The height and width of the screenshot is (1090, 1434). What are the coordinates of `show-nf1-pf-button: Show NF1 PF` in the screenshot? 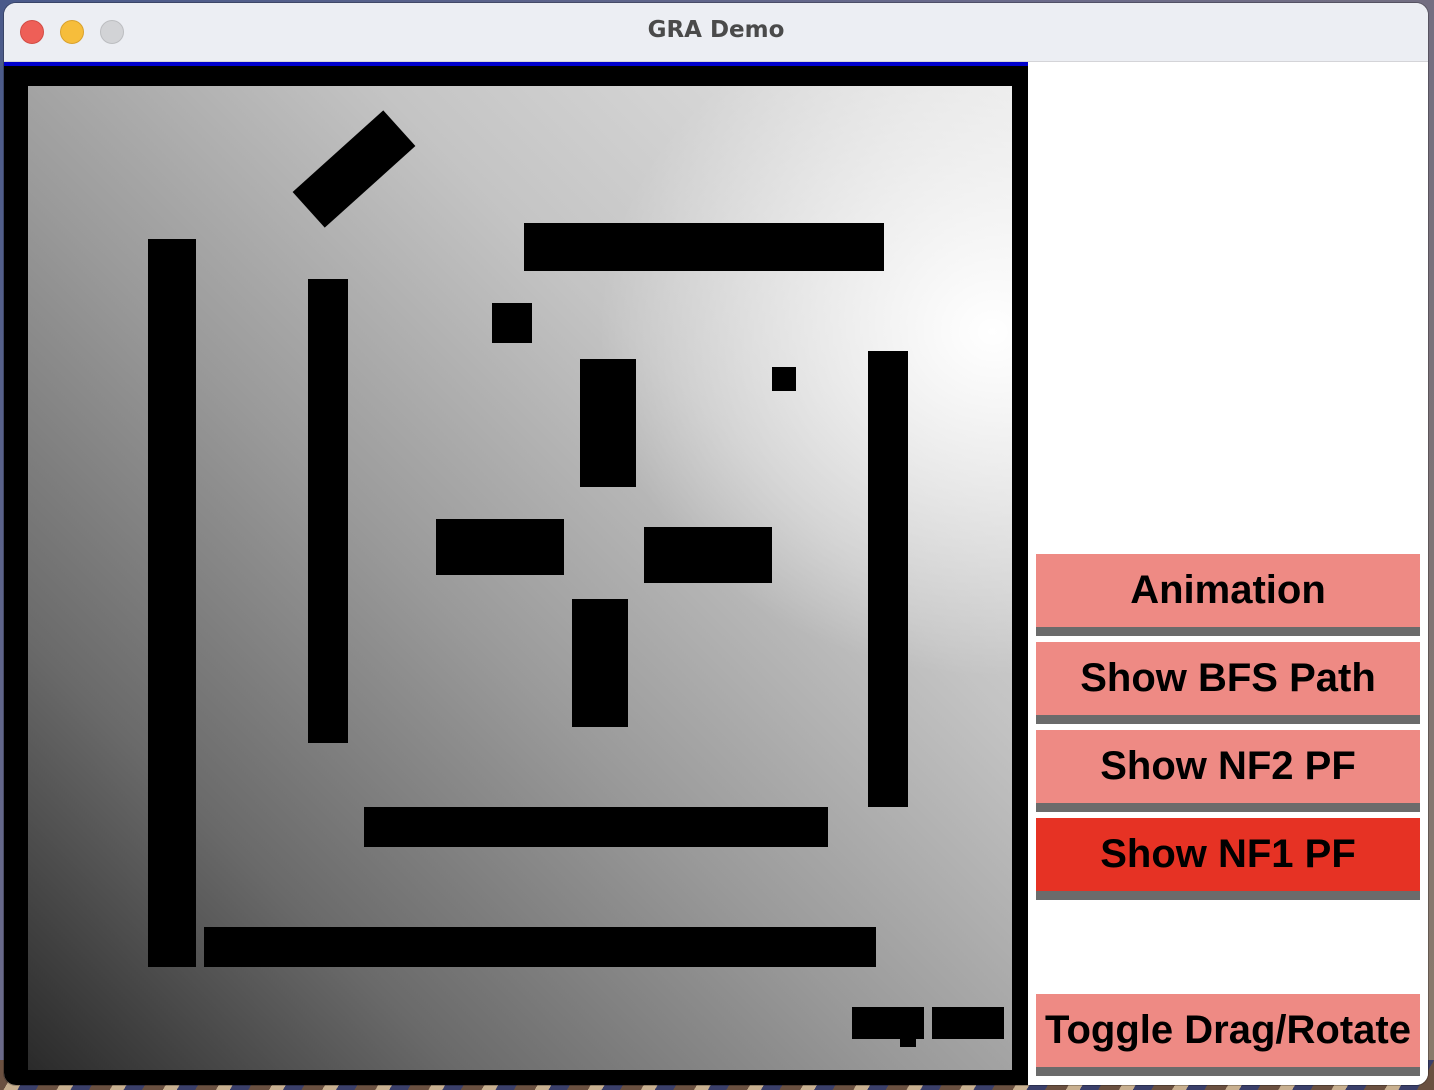 It's located at (1228, 859).